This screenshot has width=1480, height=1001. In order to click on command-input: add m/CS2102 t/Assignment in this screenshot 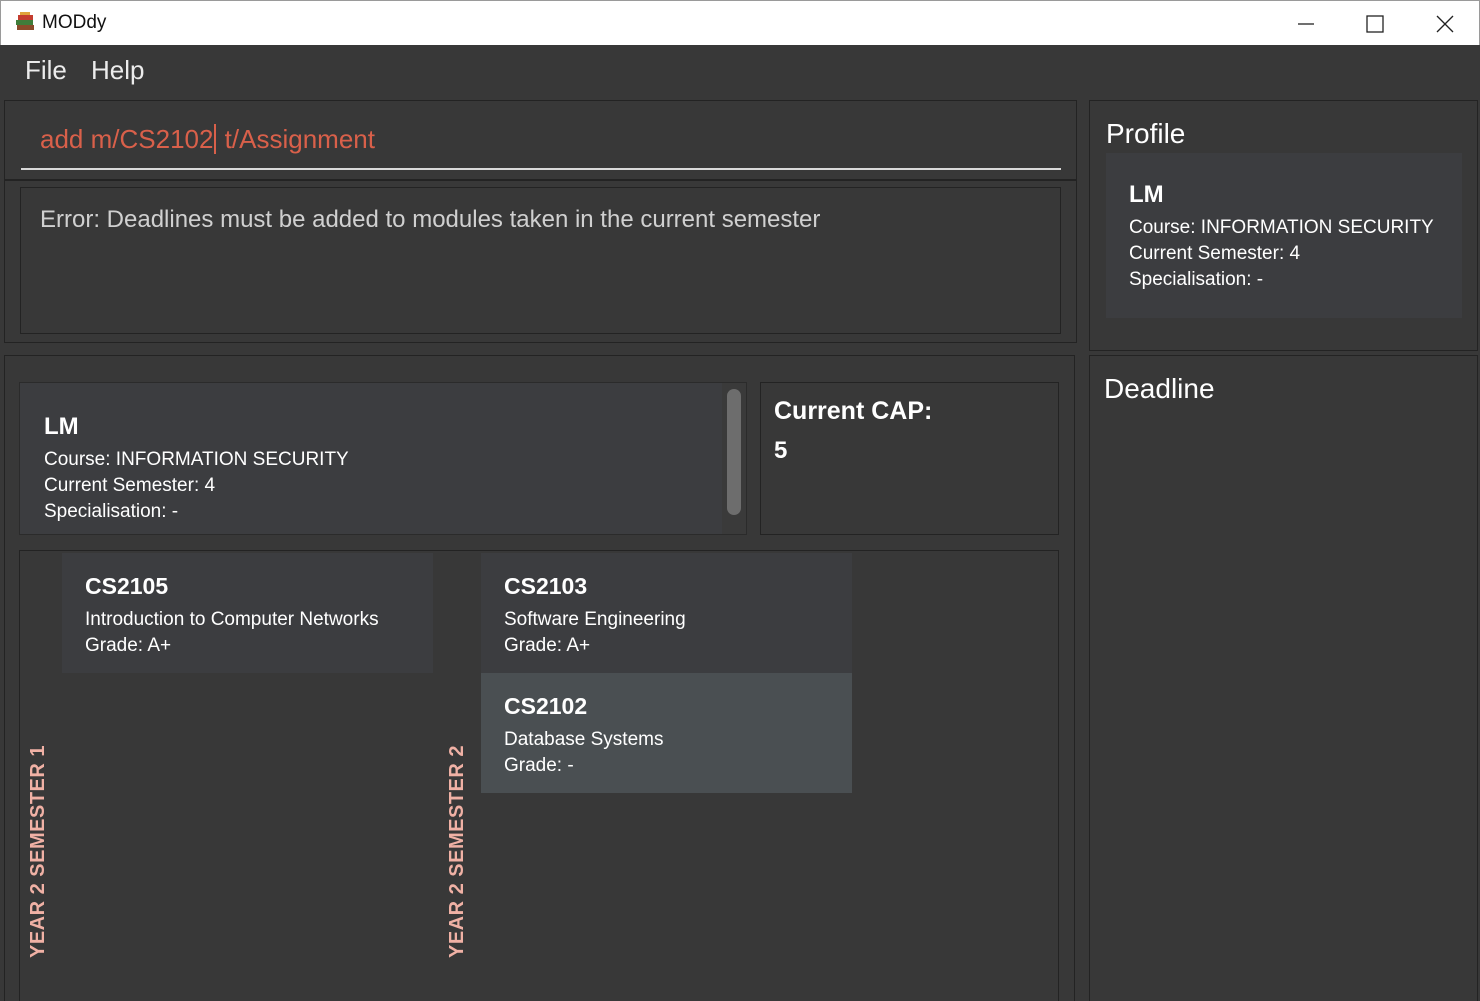, I will do `click(541, 140)`.